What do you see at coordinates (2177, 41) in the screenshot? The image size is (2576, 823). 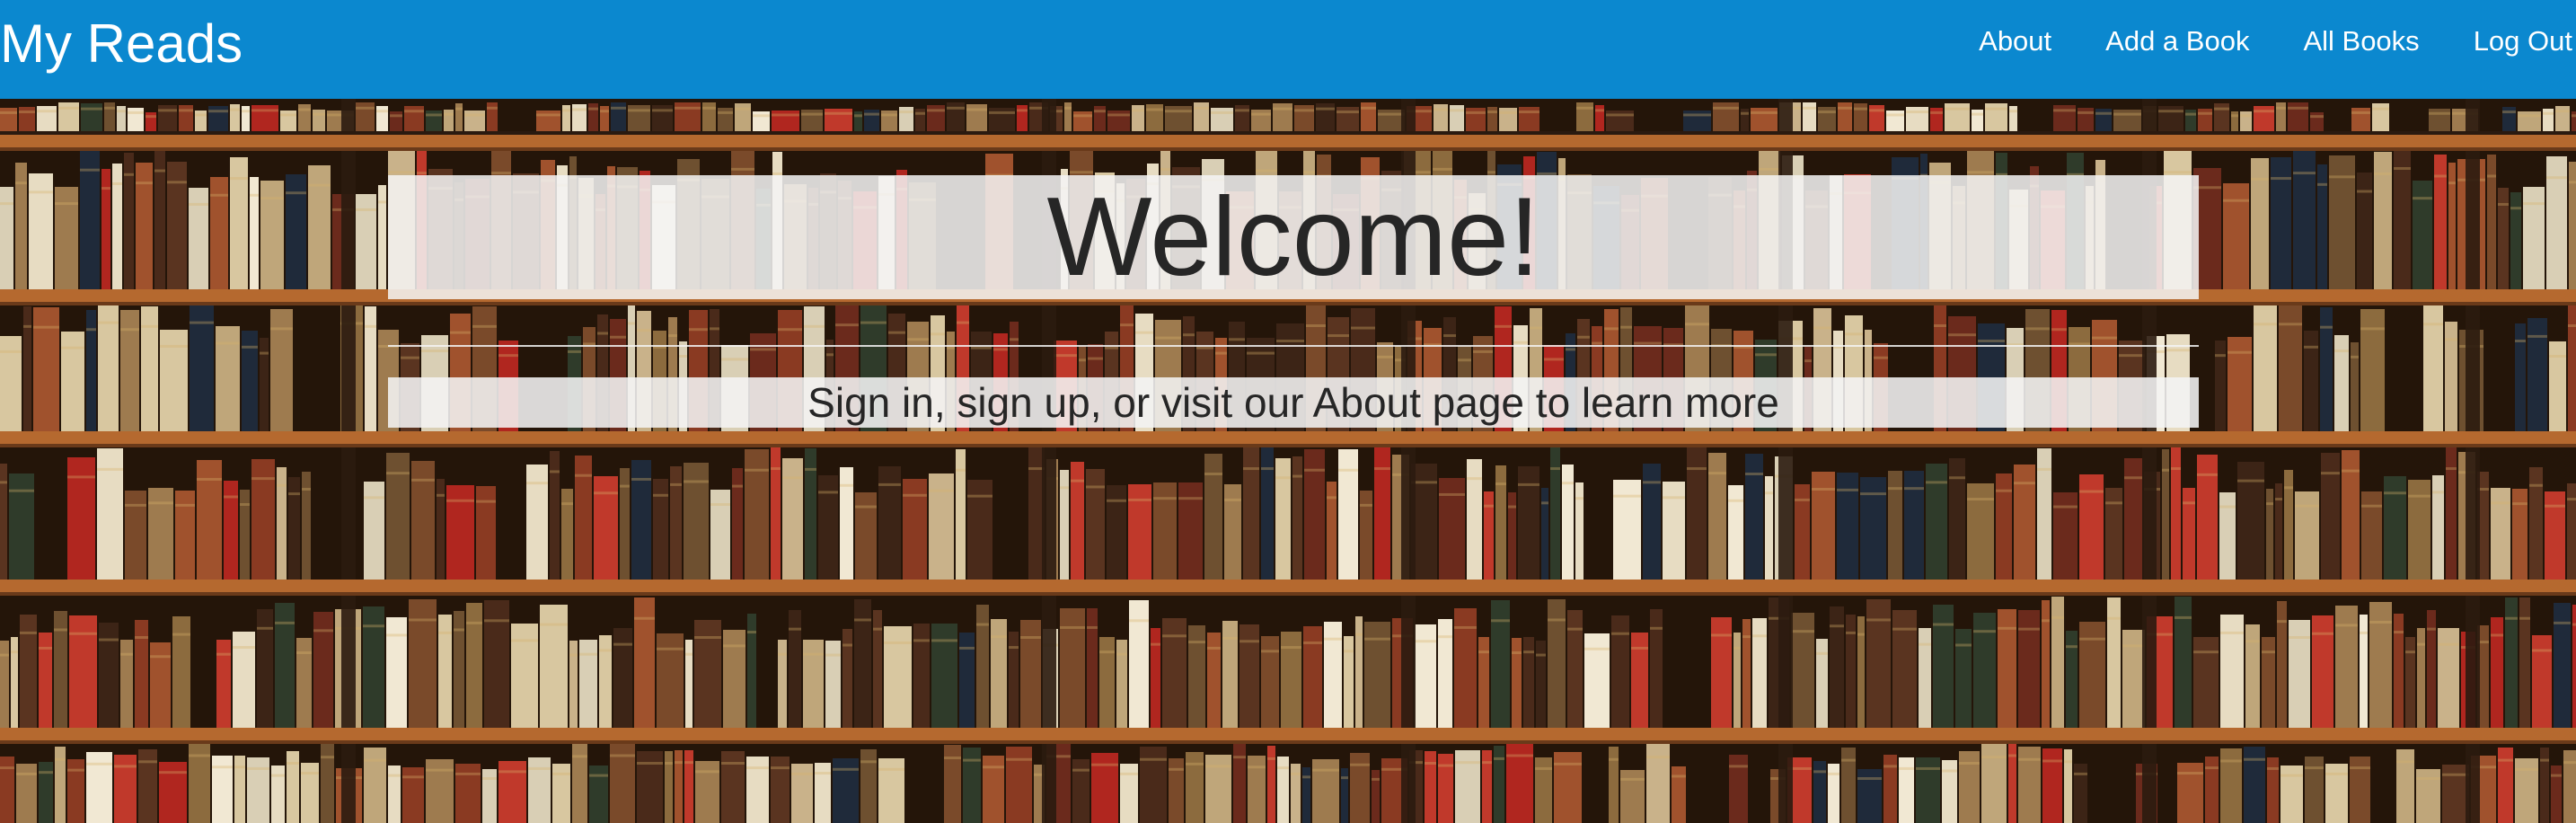 I see `nav-link-add-book: Add a Book` at bounding box center [2177, 41].